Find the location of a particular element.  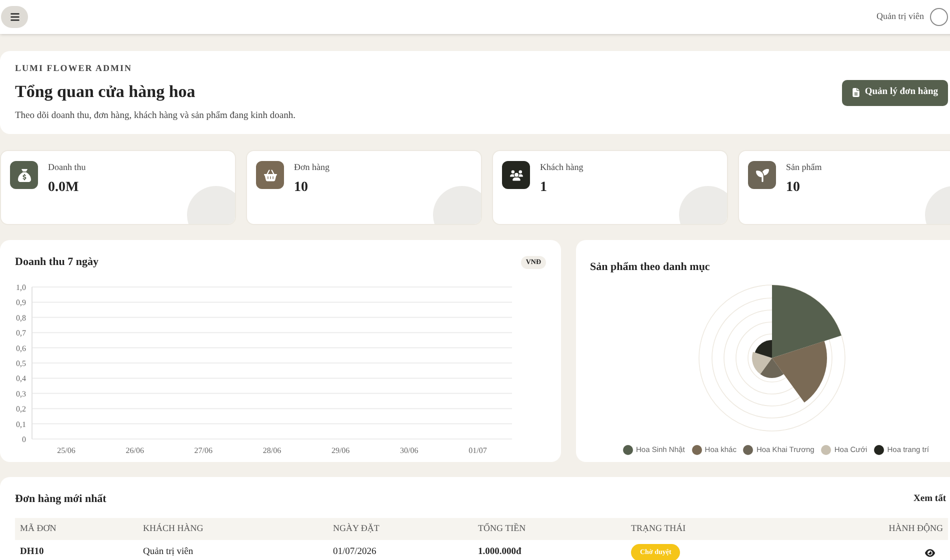

x-tick-label: 28/06 is located at coordinates (272, 450).